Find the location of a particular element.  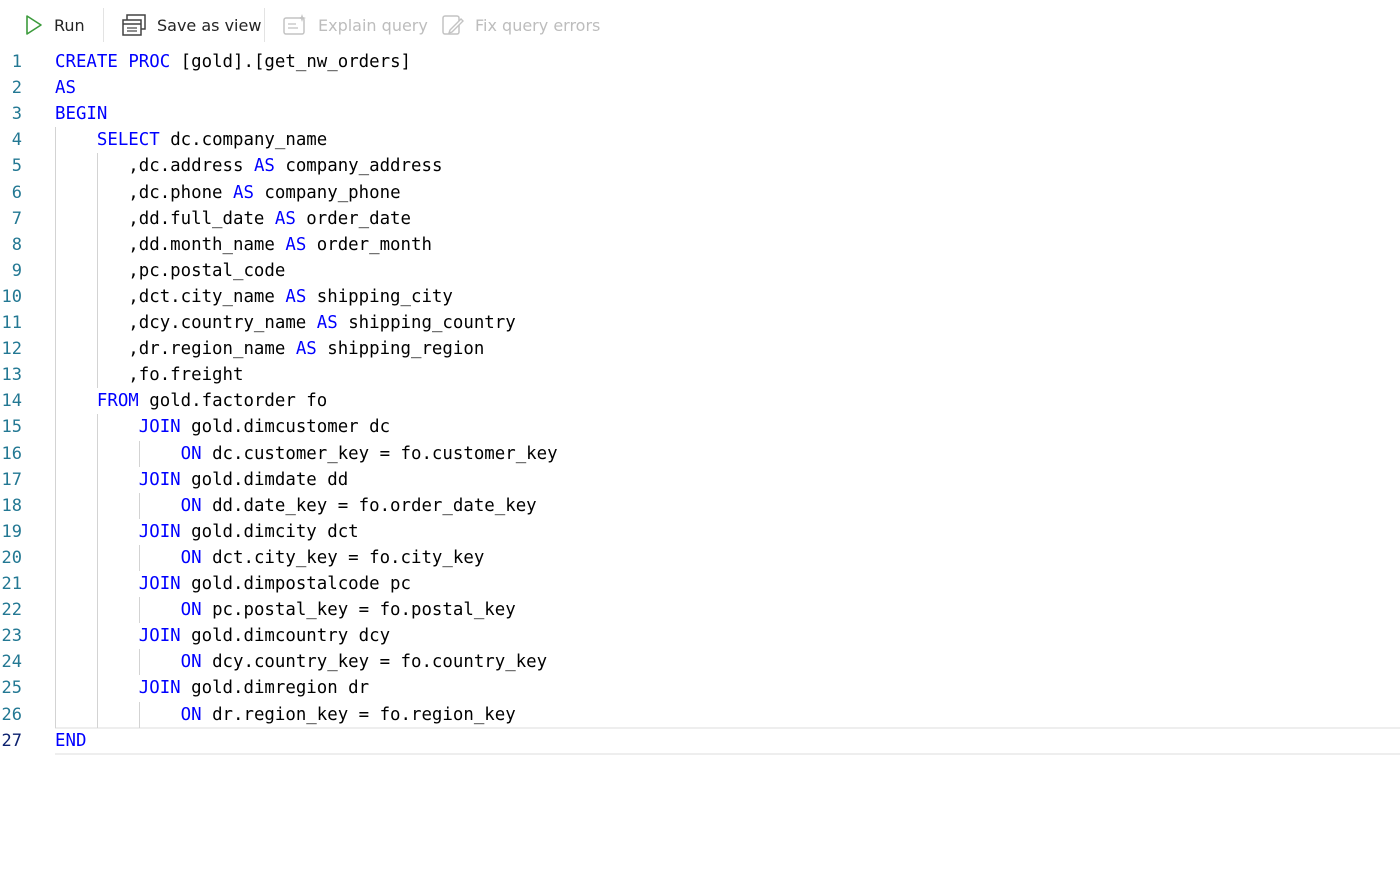

code-text: ,dd.full_date AS order_date is located at coordinates (233, 219).